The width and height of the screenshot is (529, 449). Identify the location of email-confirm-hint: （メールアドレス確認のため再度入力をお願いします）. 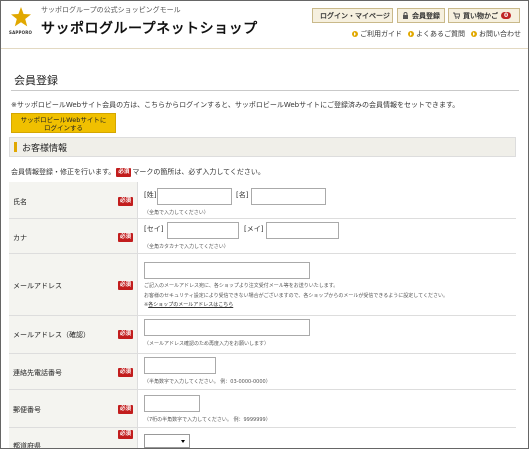
(207, 344).